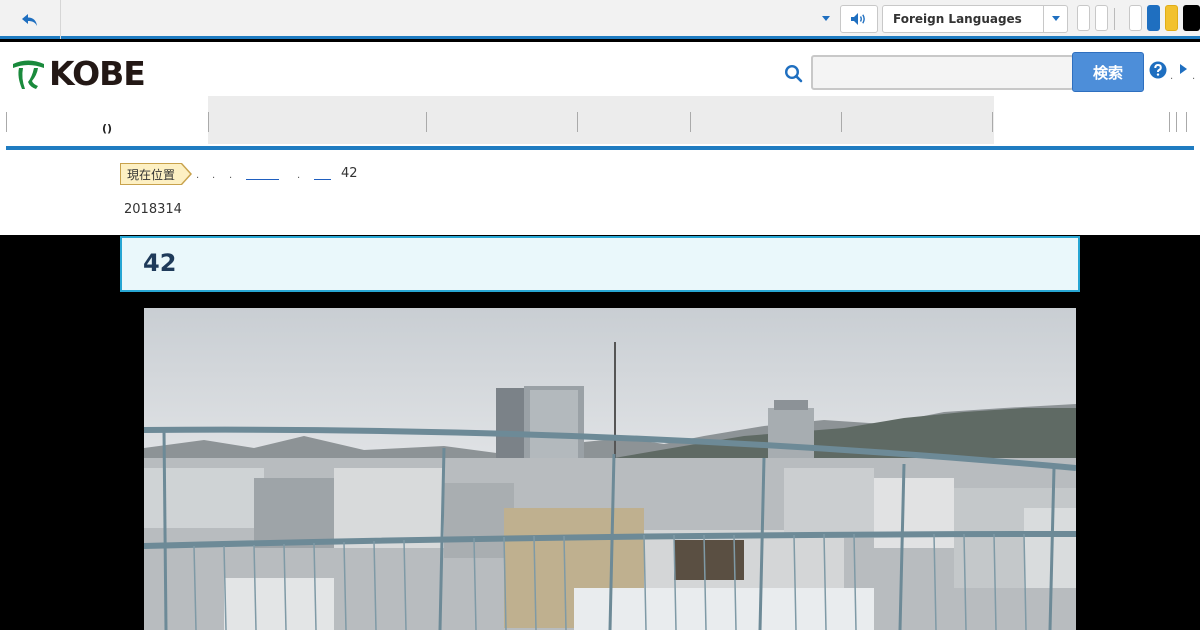 The height and width of the screenshot is (630, 1200). Describe the element at coordinates (1153, 18) in the screenshot. I see `color-blue-button` at that location.